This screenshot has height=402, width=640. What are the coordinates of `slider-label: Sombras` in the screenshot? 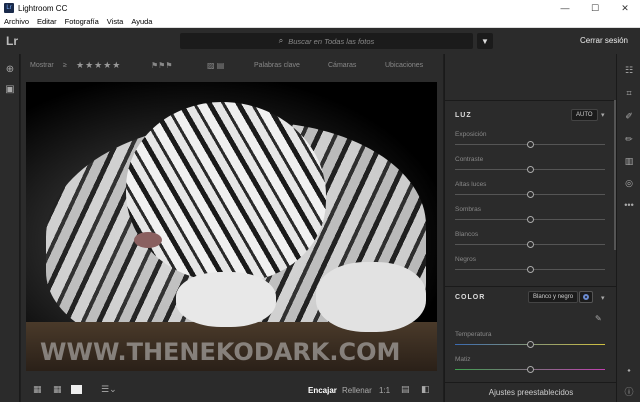 It's located at (468, 209).